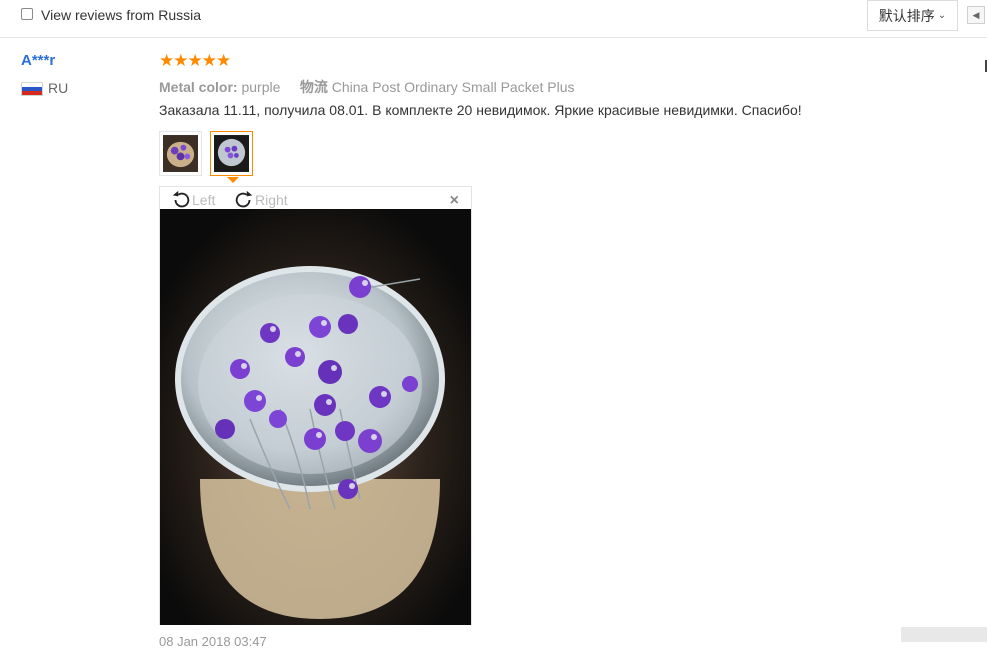 This screenshot has width=987, height=649. What do you see at coordinates (453, 87) in the screenshot?
I see `attribute-value: China Post Ordinary Small Packet Plus` at bounding box center [453, 87].